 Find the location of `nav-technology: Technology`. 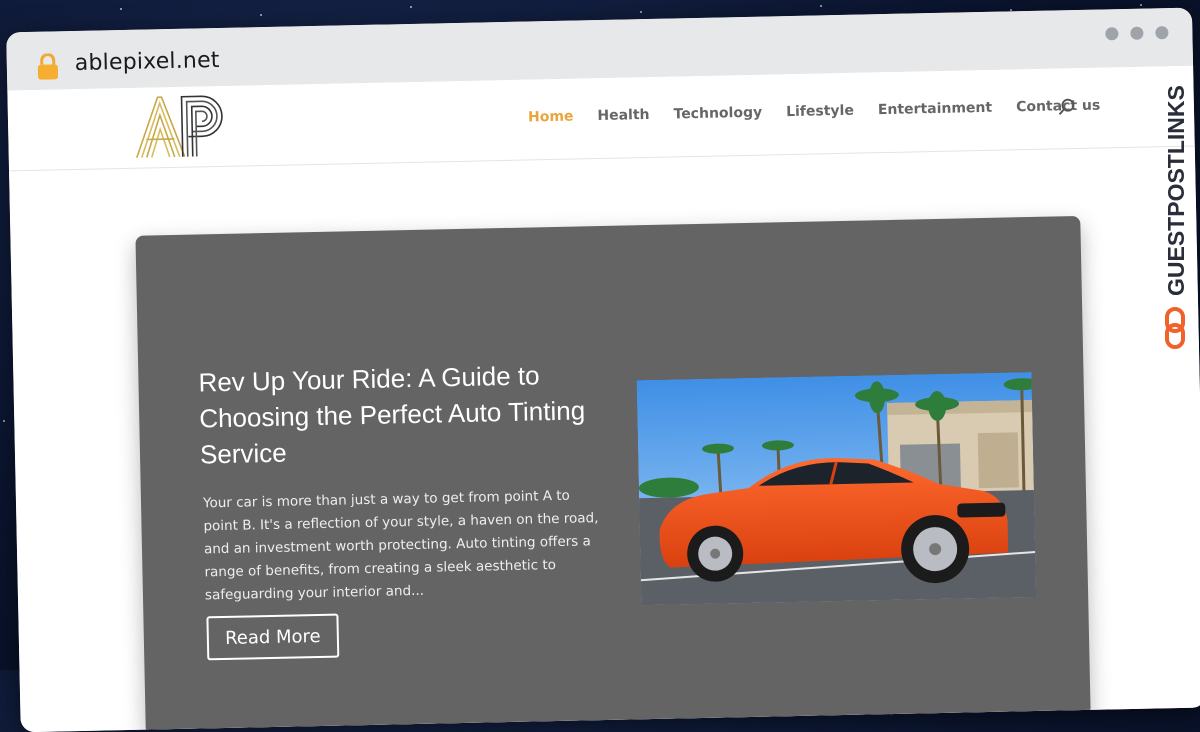

nav-technology: Technology is located at coordinates (717, 114).